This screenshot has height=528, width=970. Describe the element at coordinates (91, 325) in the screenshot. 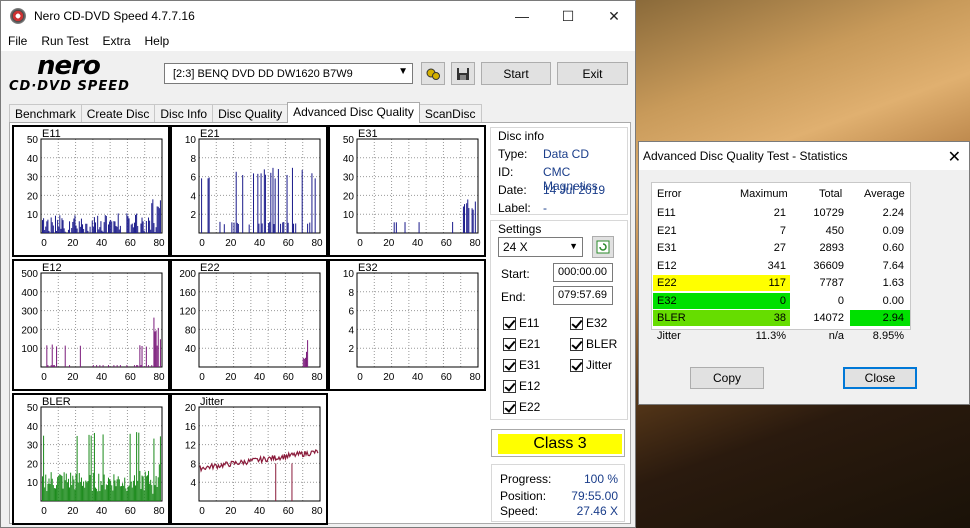

I see `chart-e12: 500 400 300 200 100 0 20 40 60 80 E12` at that location.